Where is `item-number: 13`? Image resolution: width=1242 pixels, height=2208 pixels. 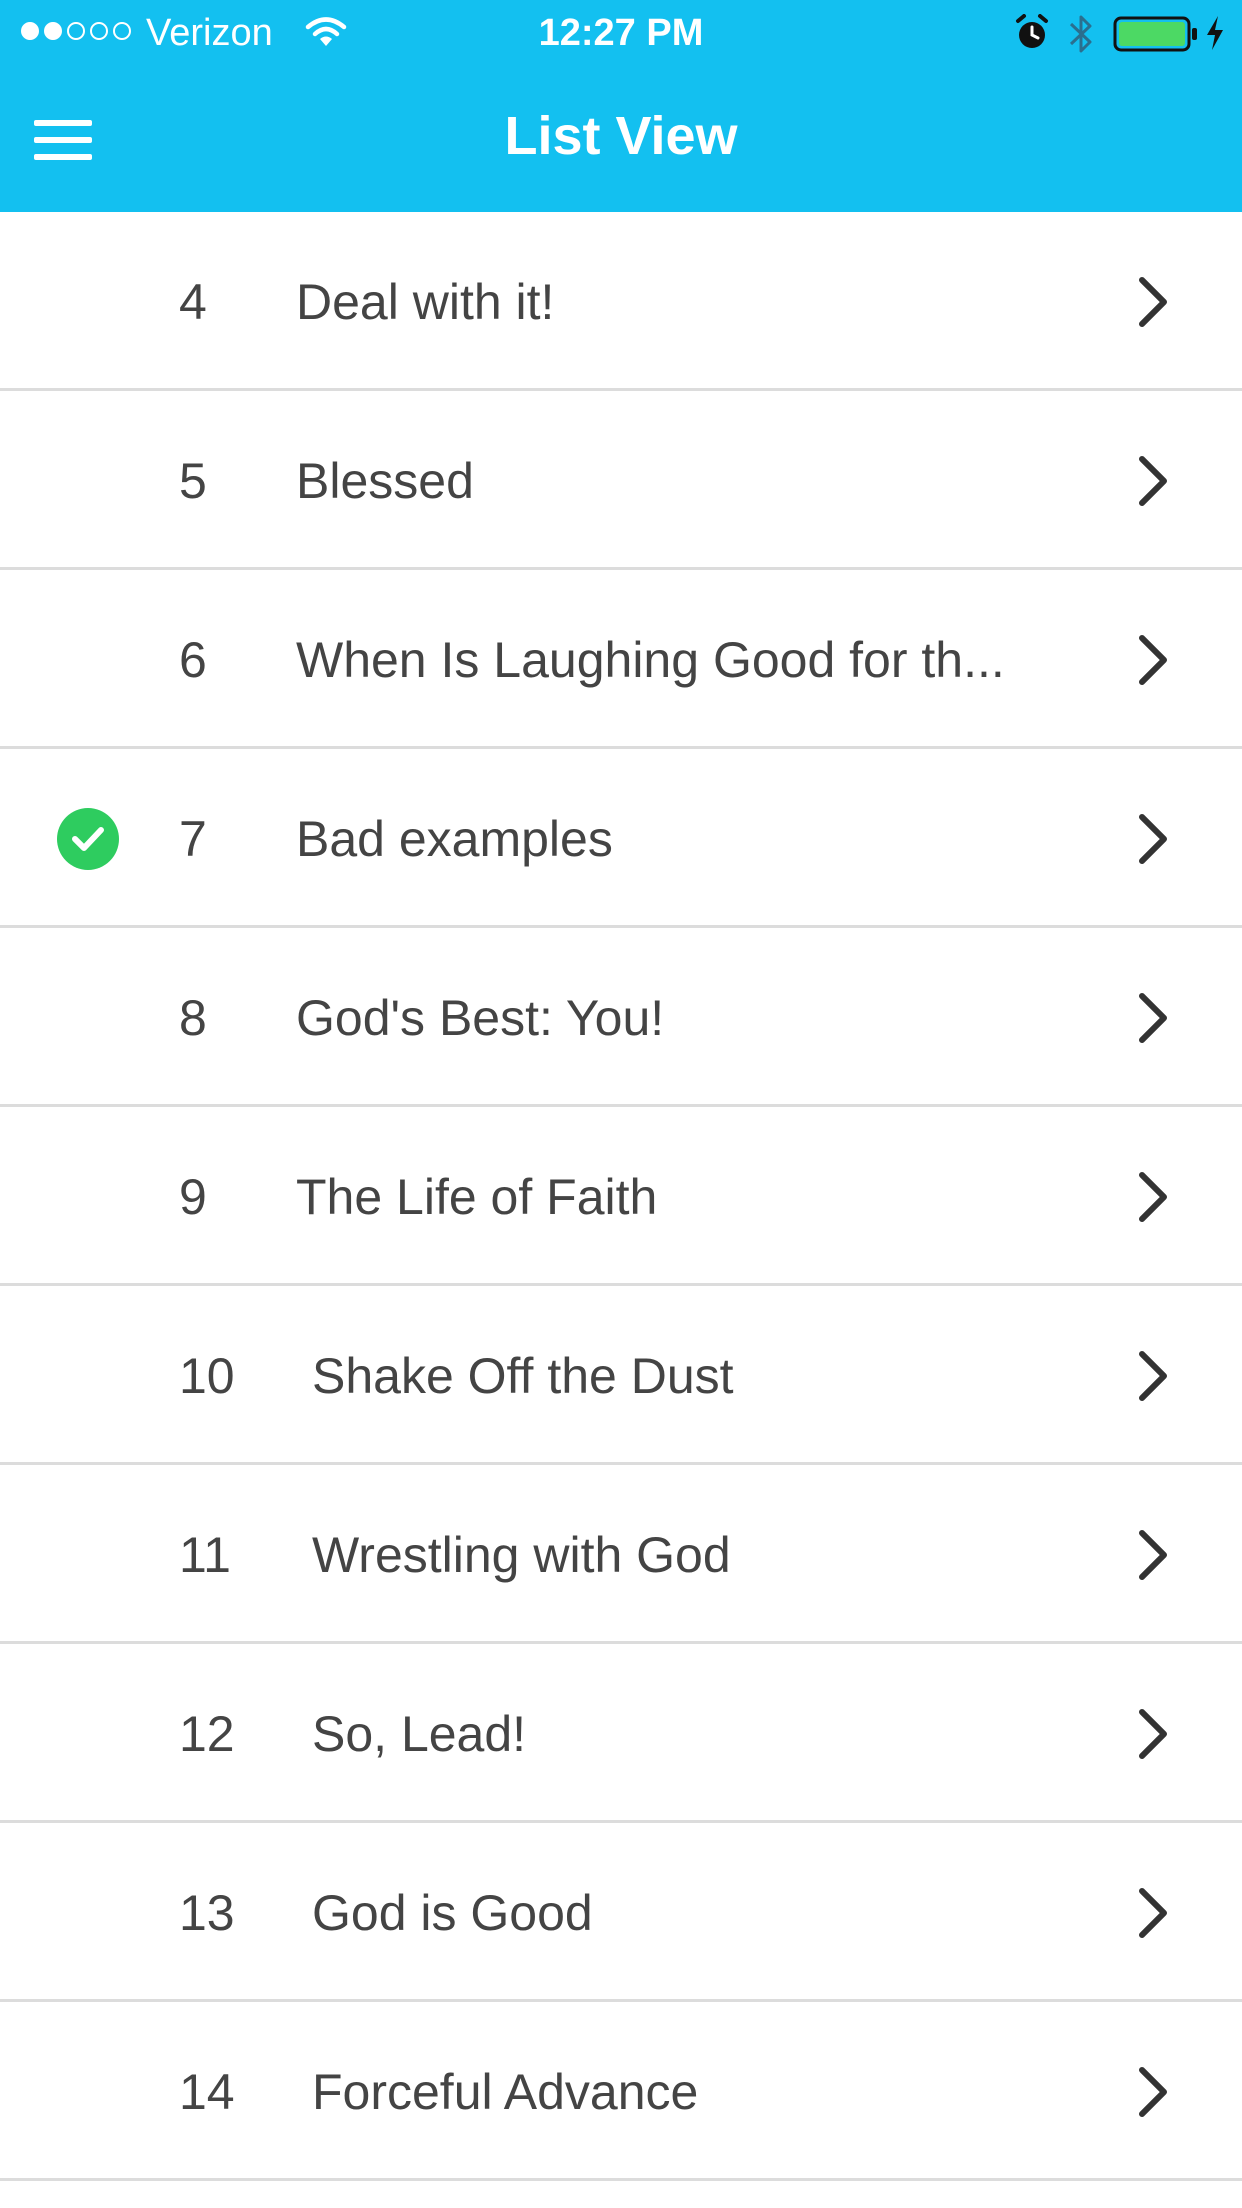 item-number: 13 is located at coordinates (207, 1913).